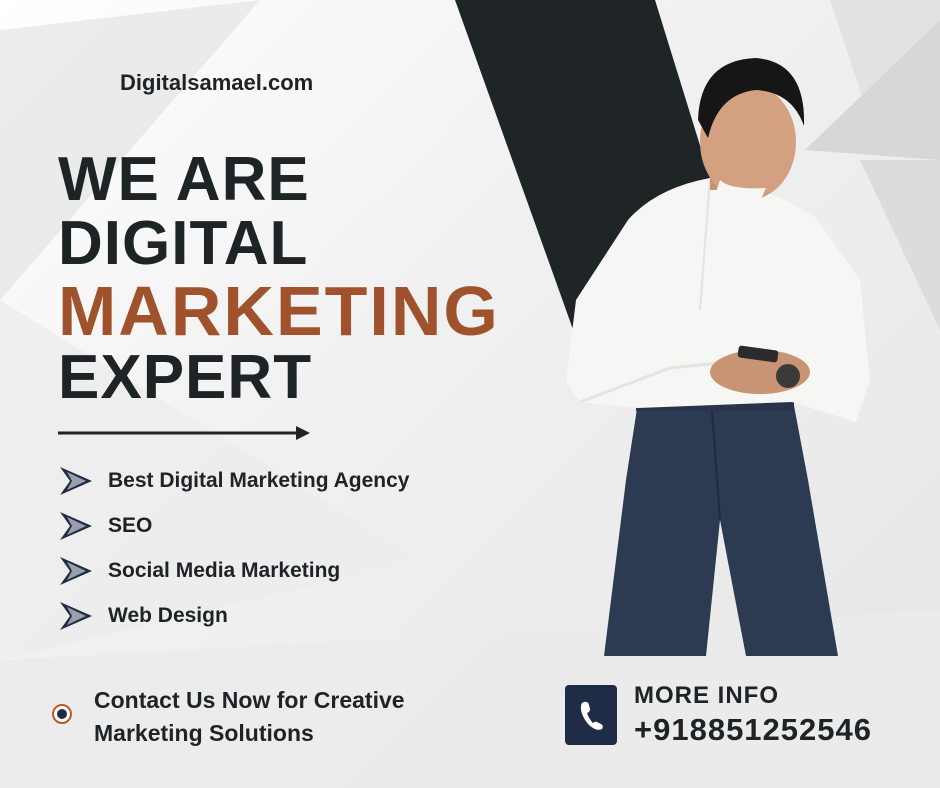  I want to click on service-item: Social Media Marketing, so click(233, 570).